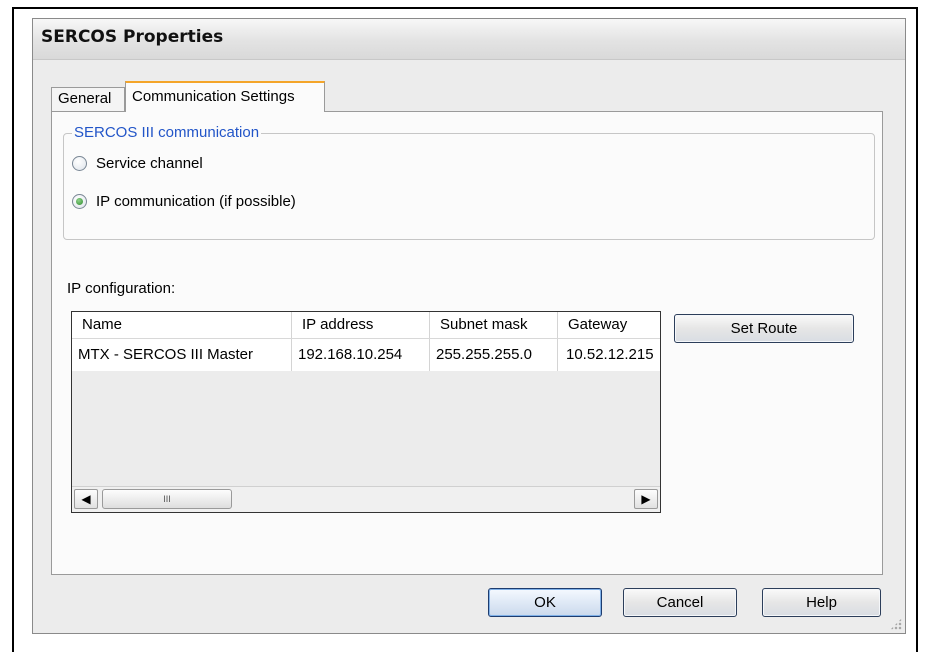  What do you see at coordinates (213, 96) in the screenshot?
I see `tab-communication-settings-label: Communication Settings` at bounding box center [213, 96].